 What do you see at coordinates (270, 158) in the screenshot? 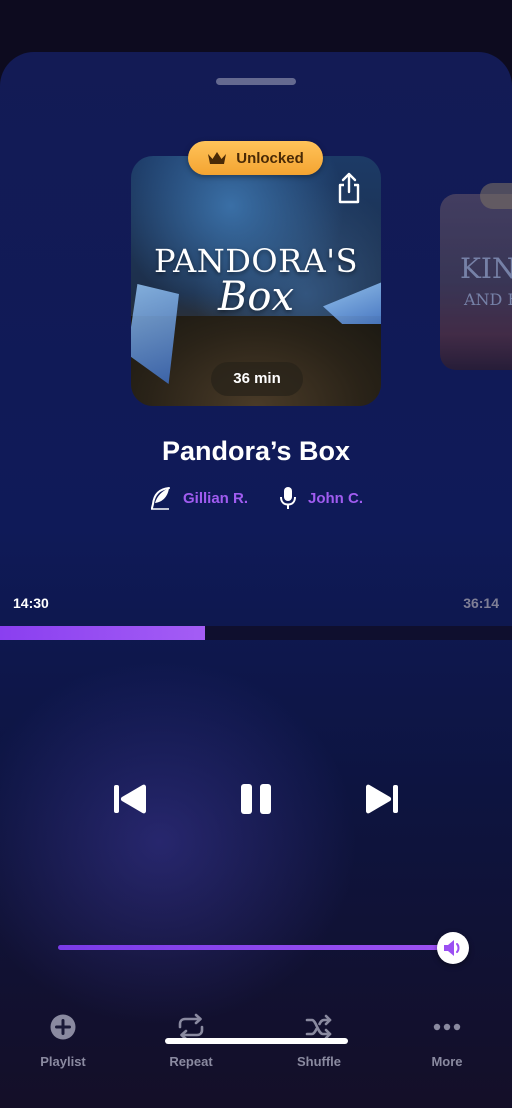
I see `unlocked-label: Unlocked` at bounding box center [270, 158].